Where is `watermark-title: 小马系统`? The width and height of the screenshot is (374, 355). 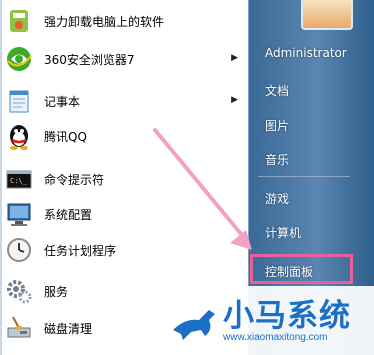 watermark-title: 小马系统 is located at coordinates (287, 316).